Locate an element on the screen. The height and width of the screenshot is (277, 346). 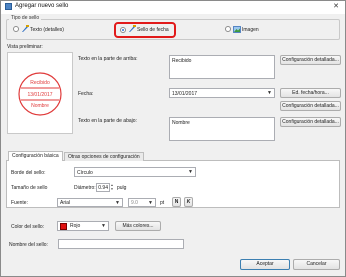
radio-text-details-label: Texto (detalles) is located at coordinates (47, 30).